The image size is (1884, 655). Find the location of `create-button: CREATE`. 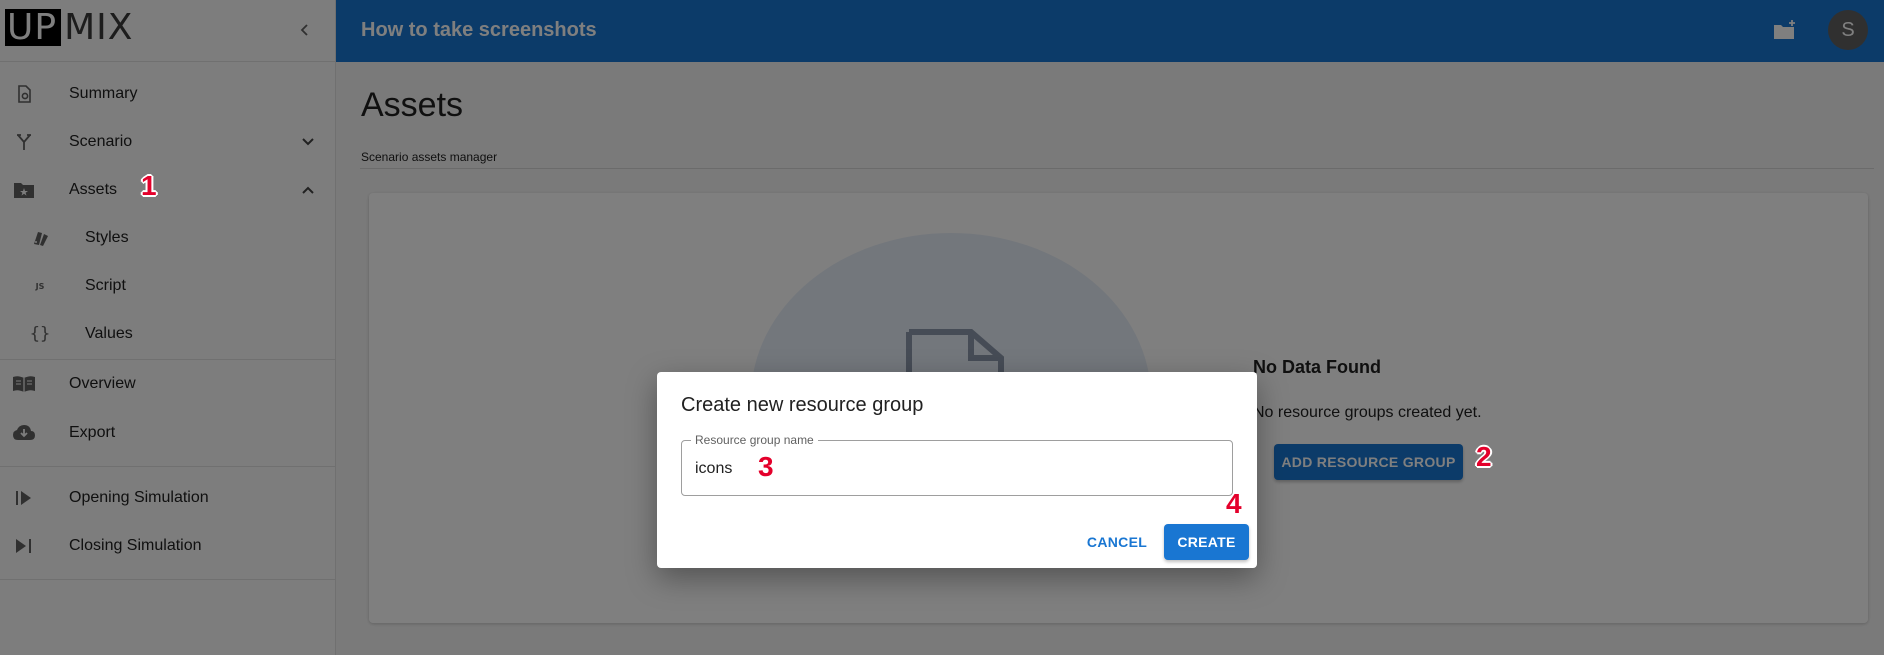

create-button: CREATE is located at coordinates (1206, 542).